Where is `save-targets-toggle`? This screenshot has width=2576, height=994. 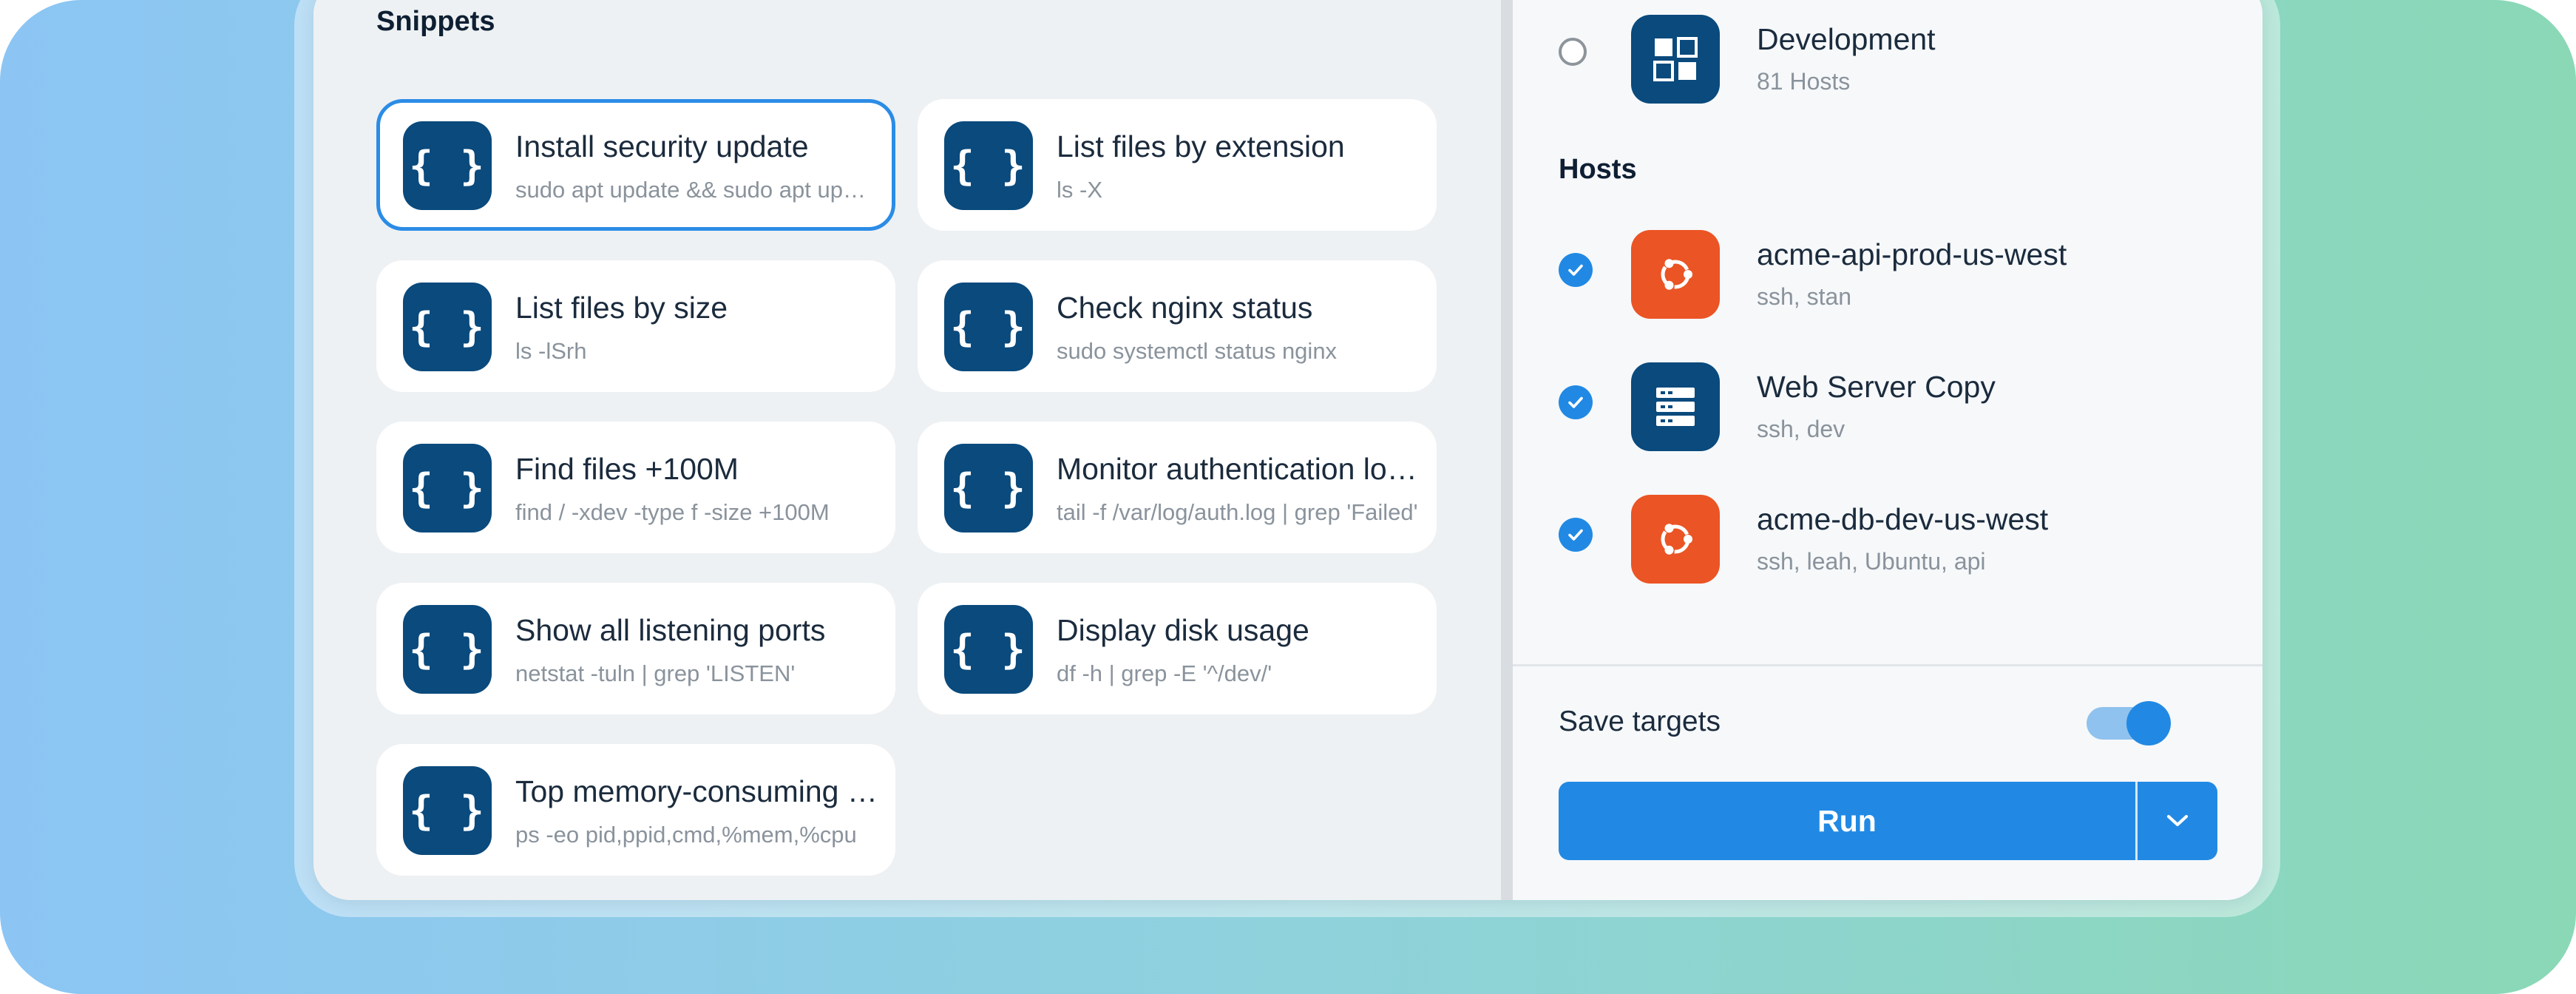
save-targets-toggle is located at coordinates (2129, 723).